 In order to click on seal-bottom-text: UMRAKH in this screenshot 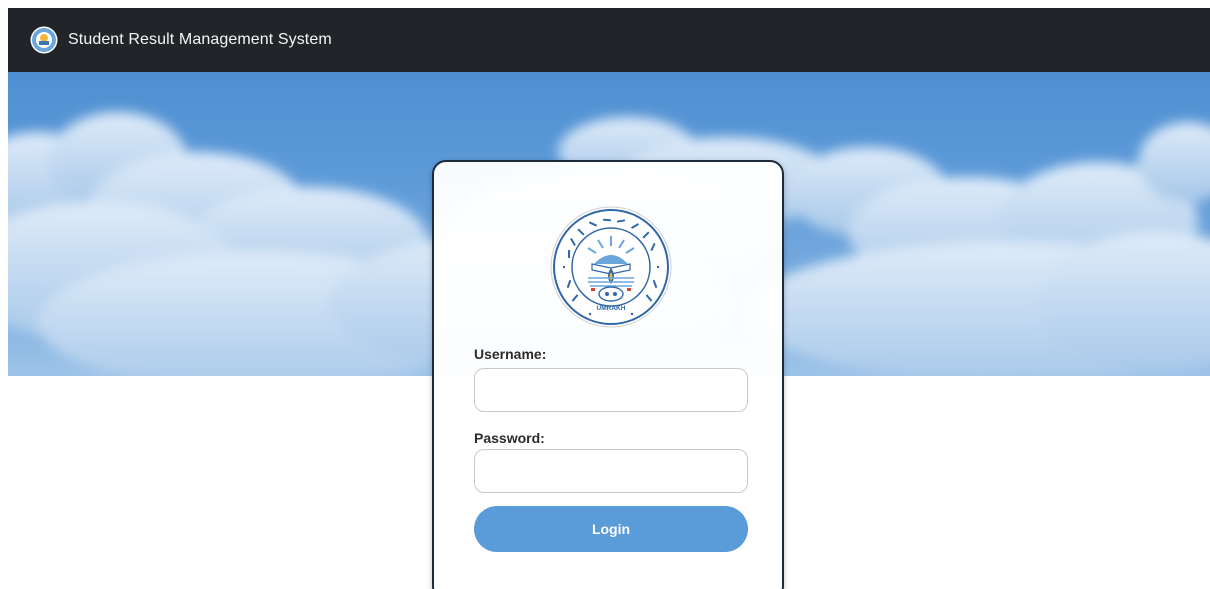, I will do `click(611, 308)`.